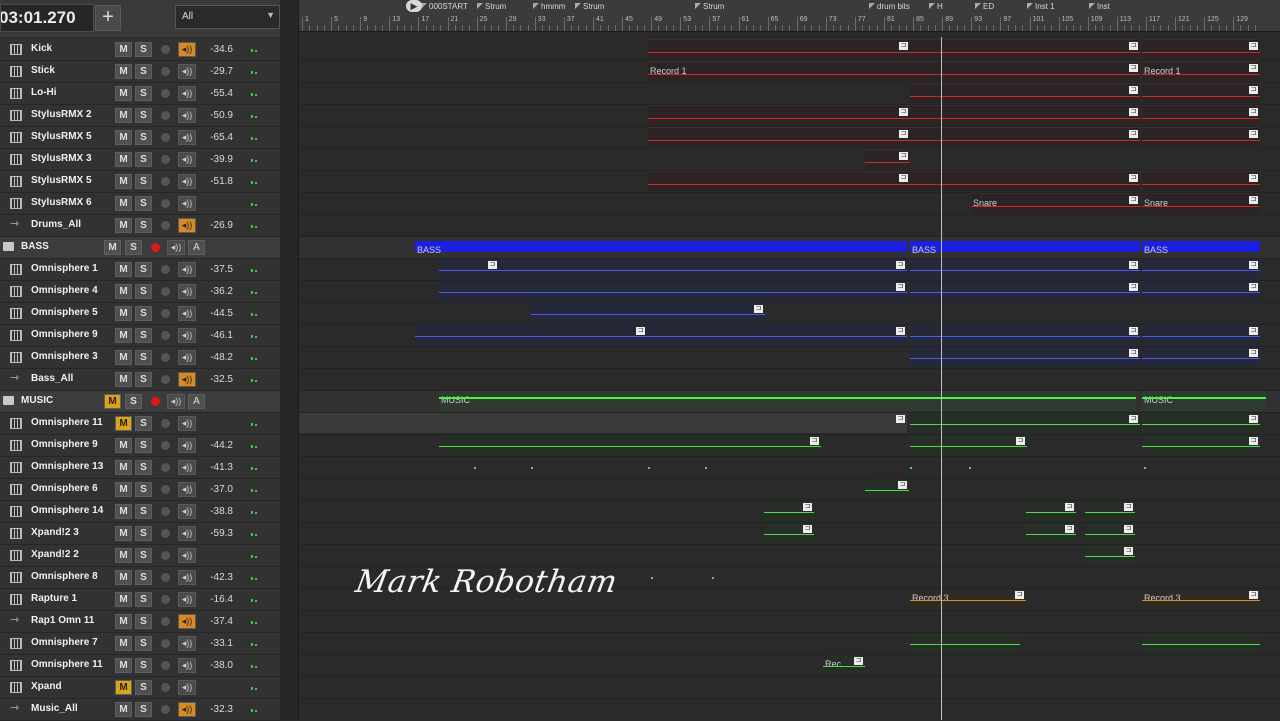 Image resolution: width=1280 pixels, height=721 pixels. What do you see at coordinates (844, 665) in the screenshot?
I see `arrange-clip: Rec ⊐` at bounding box center [844, 665].